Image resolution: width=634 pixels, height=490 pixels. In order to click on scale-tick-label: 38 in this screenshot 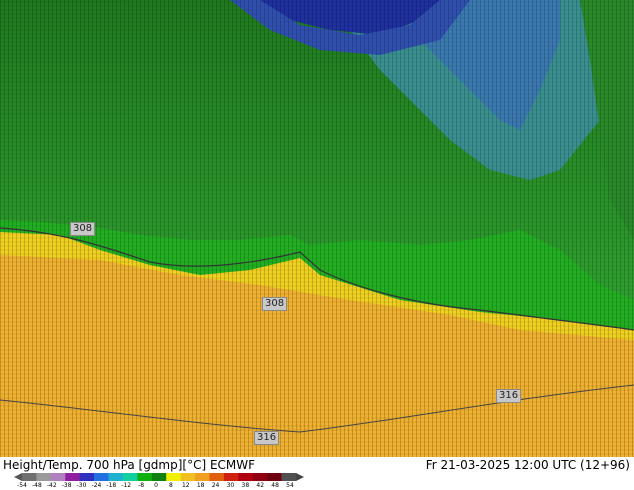, I will do `click(245, 485)`.